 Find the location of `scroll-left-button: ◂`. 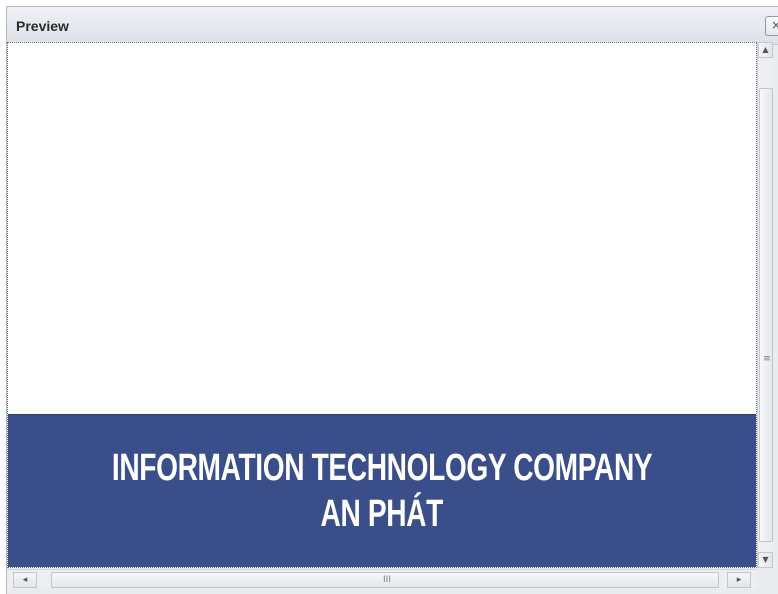

scroll-left-button: ◂ is located at coordinates (25, 580).